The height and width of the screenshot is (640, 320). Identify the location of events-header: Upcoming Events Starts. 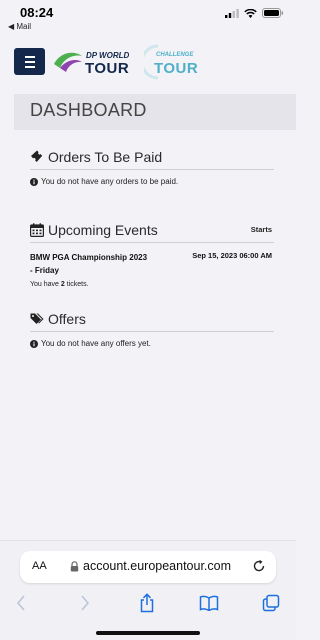
(152, 231).